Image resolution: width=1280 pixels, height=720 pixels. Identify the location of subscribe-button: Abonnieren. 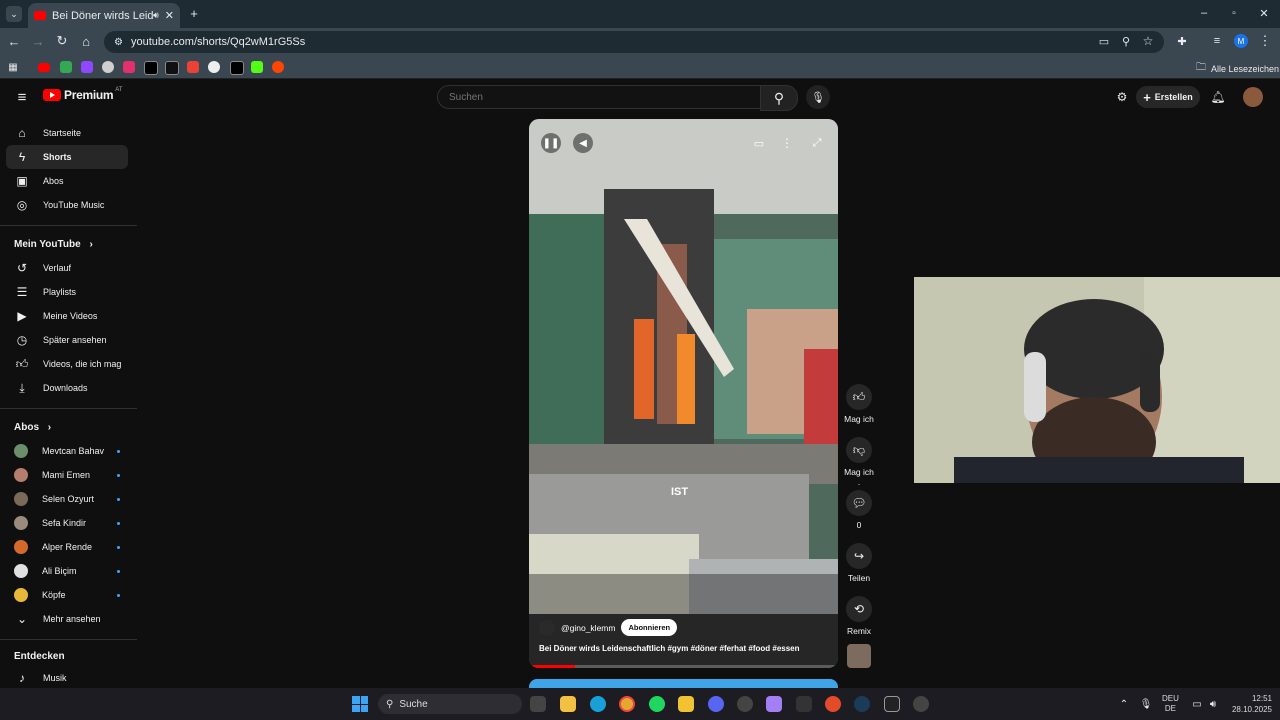
(649, 627).